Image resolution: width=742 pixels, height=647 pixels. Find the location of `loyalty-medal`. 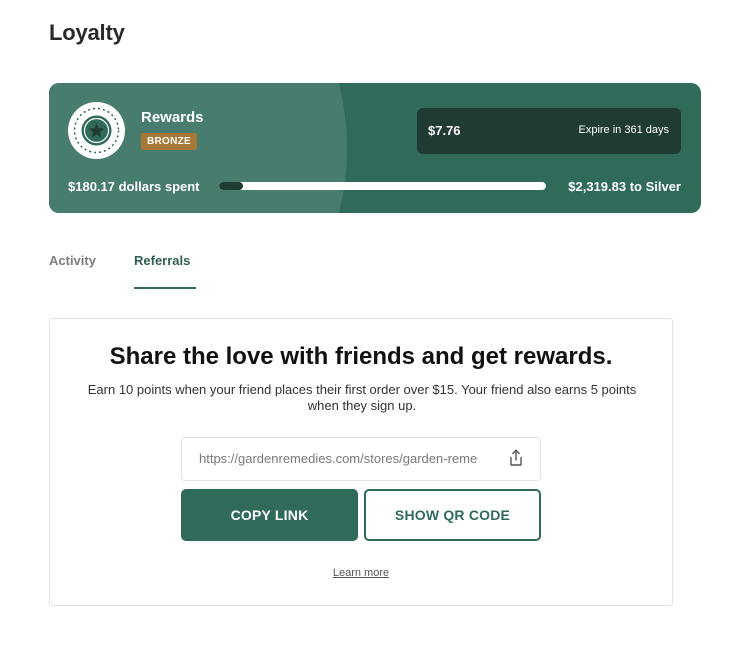

loyalty-medal is located at coordinates (96, 130).